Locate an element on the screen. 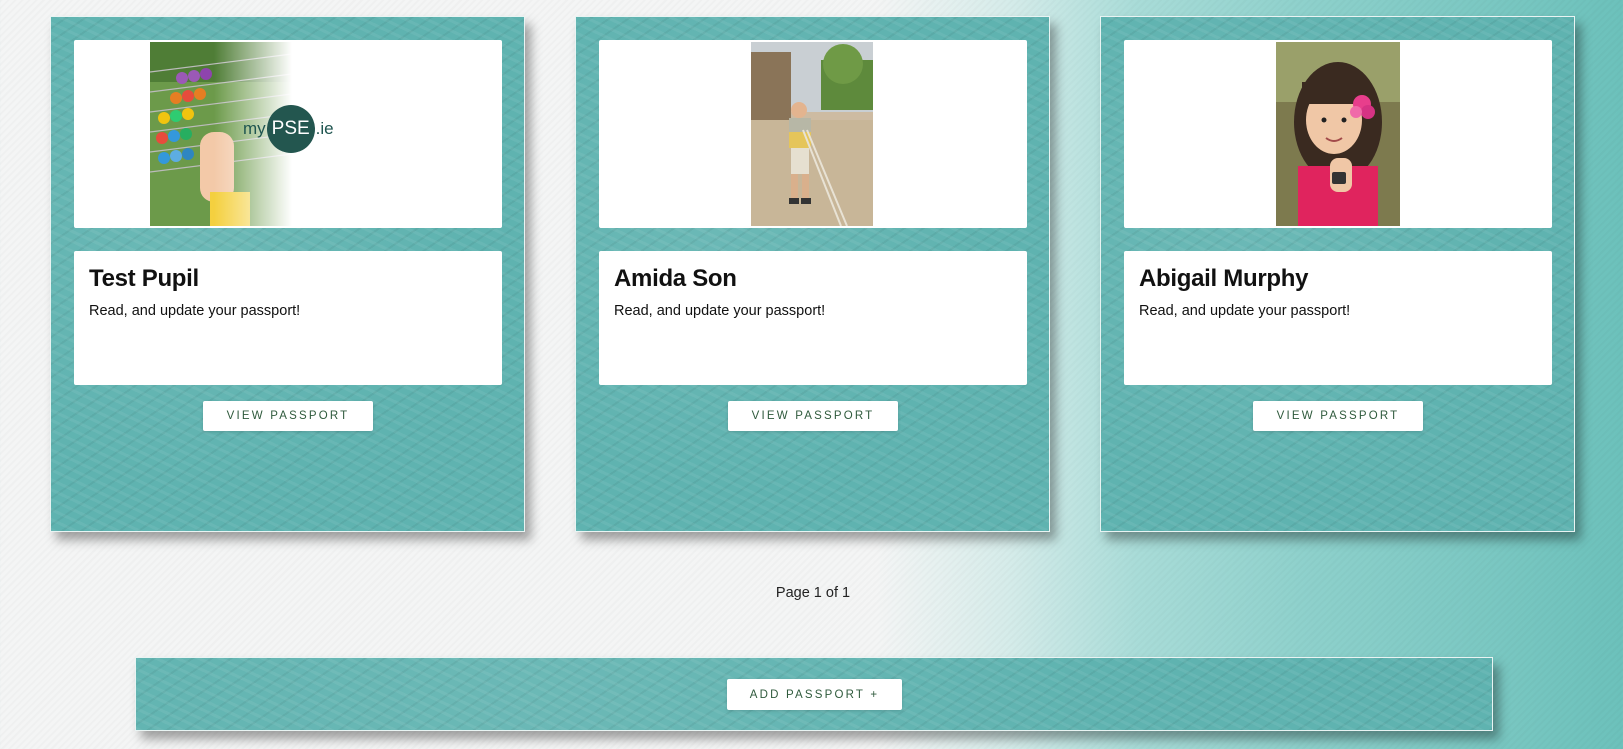 Image resolution: width=1623 pixels, height=749 pixels. add-passport-bar: ADD PASSPORT + is located at coordinates (814, 694).